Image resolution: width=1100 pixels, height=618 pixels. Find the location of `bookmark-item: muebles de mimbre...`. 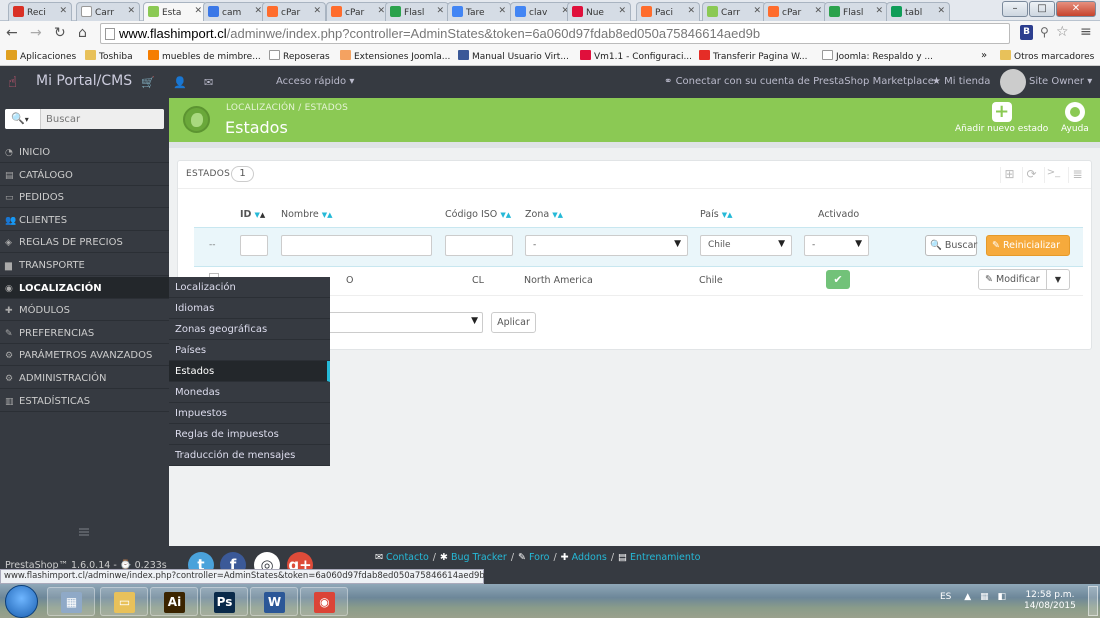

bookmark-item: muebles de mimbre... is located at coordinates (204, 56).